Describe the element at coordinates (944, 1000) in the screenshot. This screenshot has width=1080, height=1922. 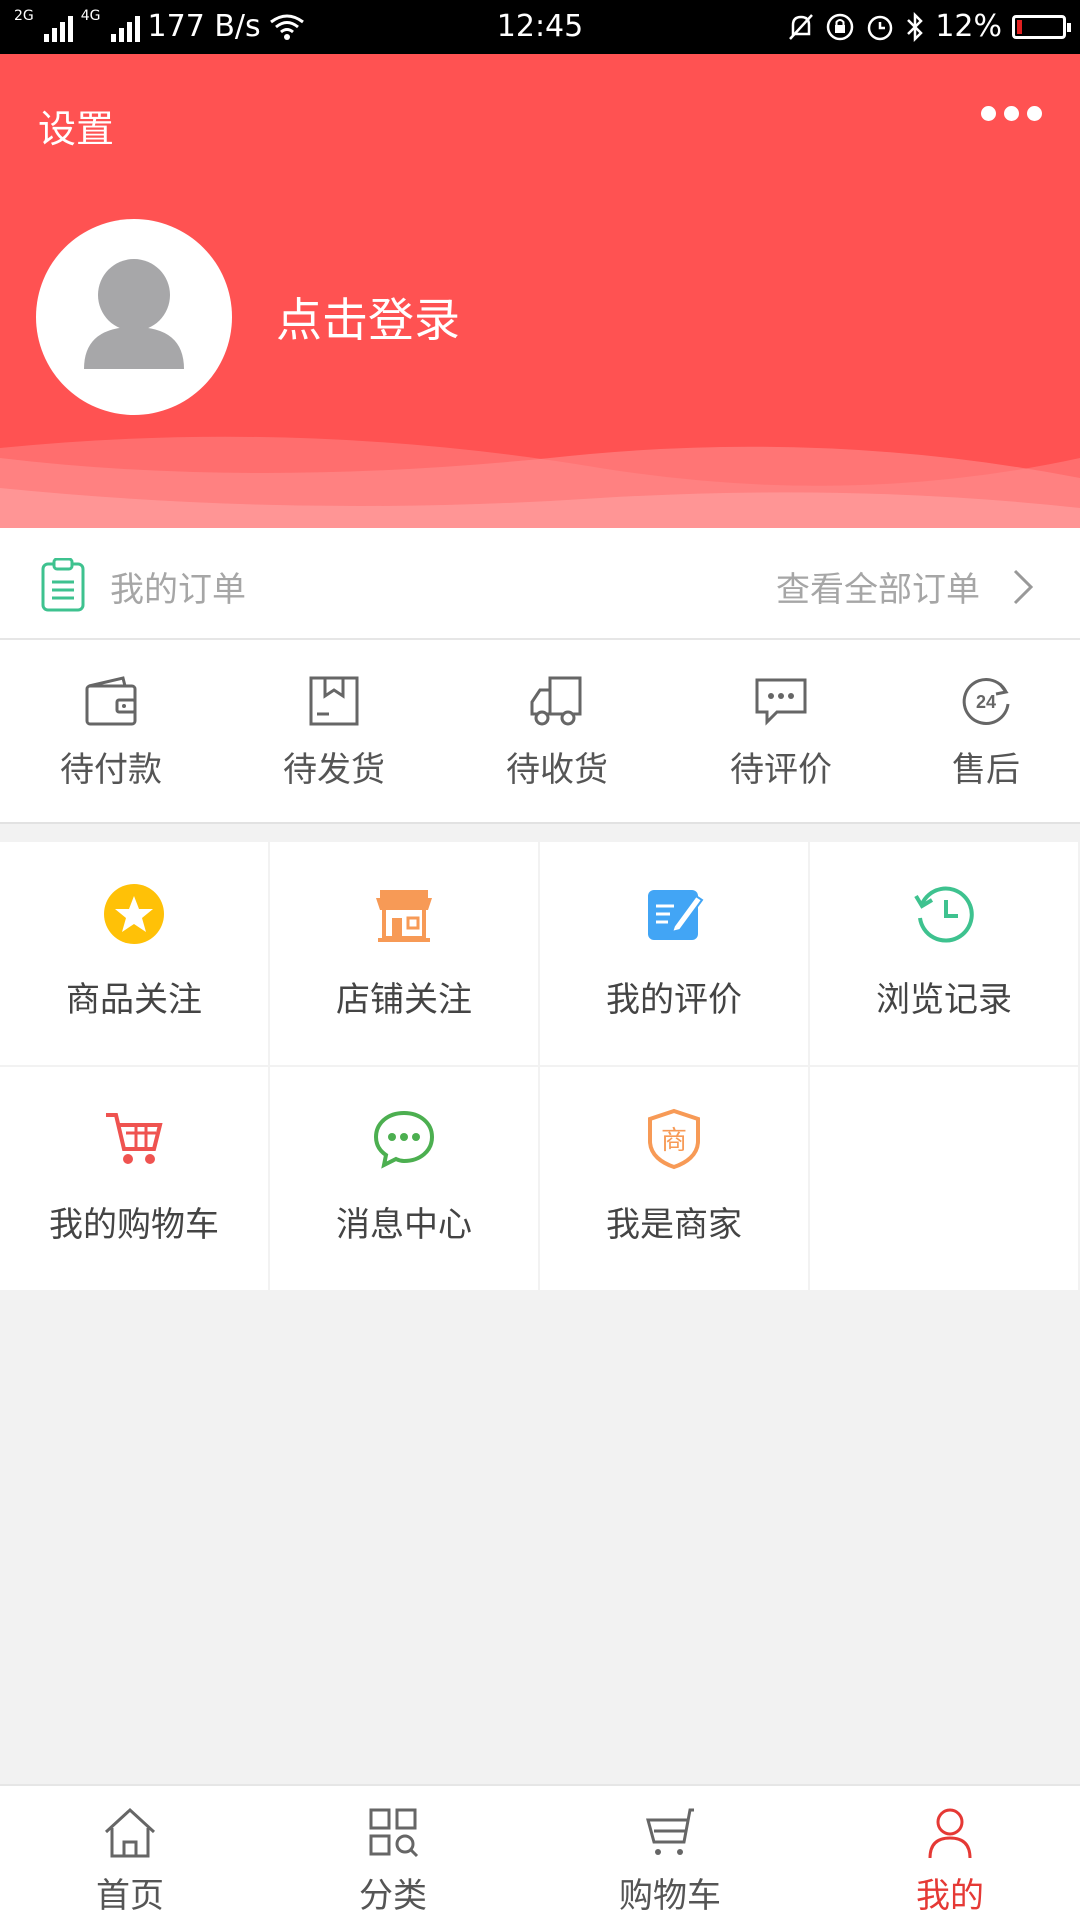
I see `grid-item-label: 浏览记录` at that location.